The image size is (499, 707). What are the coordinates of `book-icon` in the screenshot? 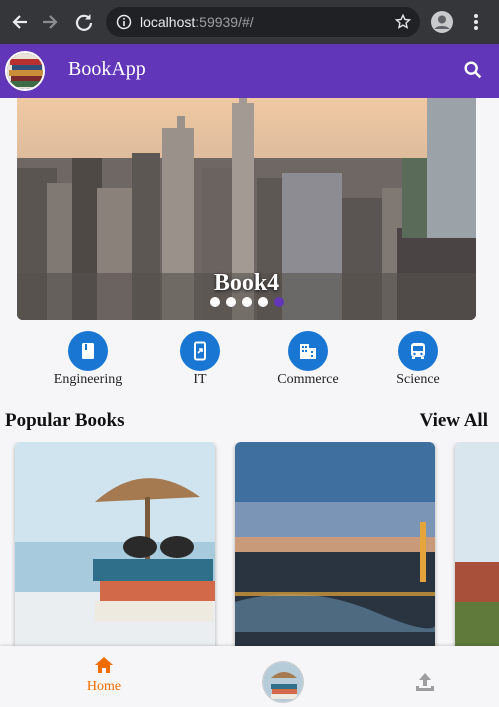 It's located at (88, 351).